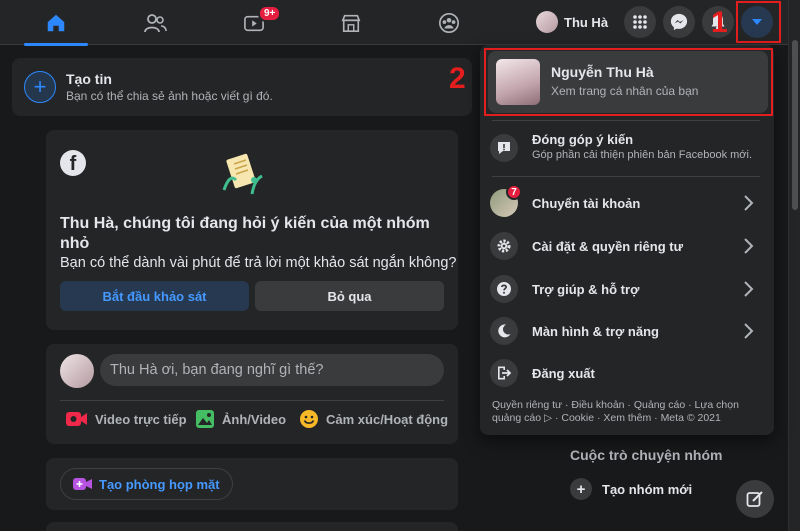  I want to click on compose-icon, so click(754, 499).